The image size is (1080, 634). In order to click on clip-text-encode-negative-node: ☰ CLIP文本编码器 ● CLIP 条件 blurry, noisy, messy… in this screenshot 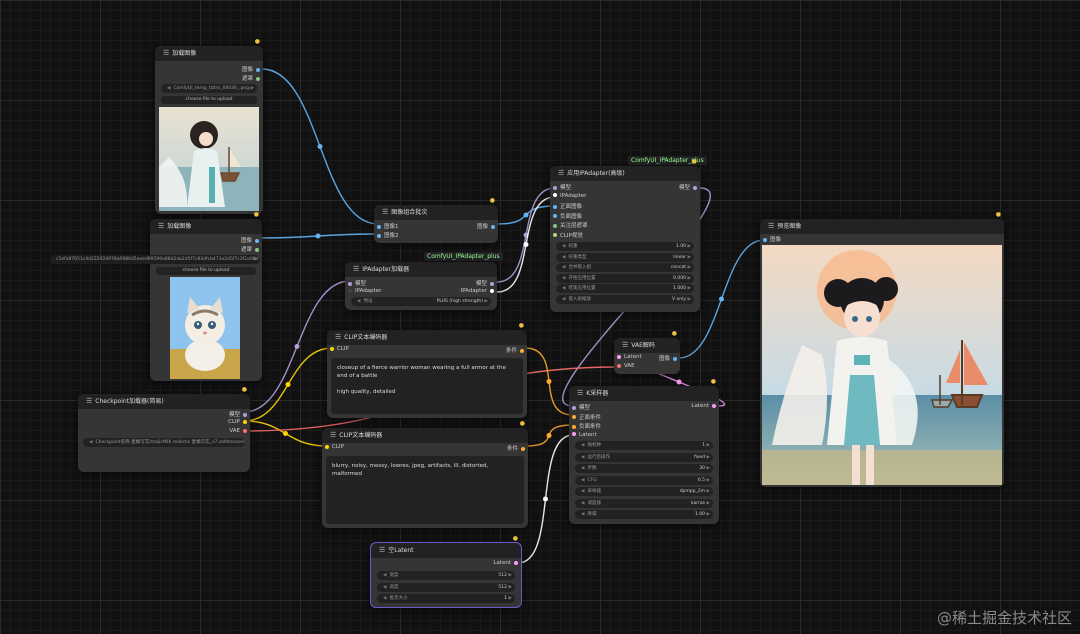, I will do `click(425, 474)`.